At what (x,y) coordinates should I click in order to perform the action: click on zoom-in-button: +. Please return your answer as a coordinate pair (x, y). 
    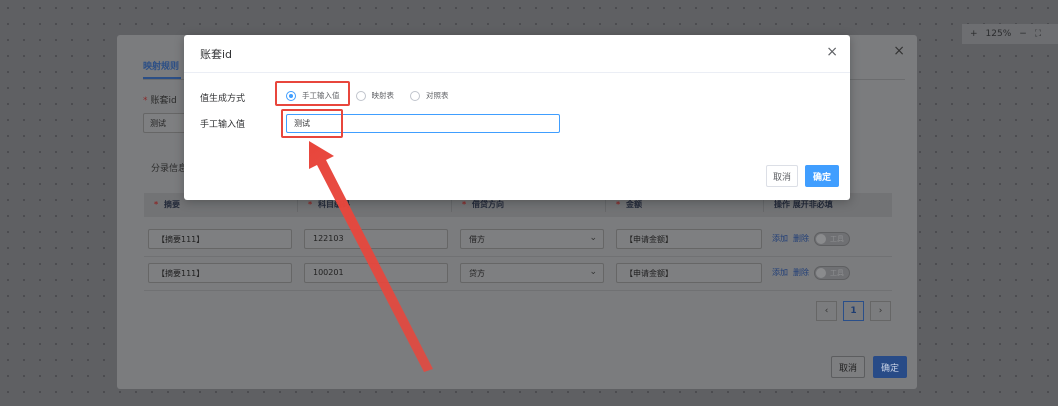
    Looking at the image, I should click on (974, 34).